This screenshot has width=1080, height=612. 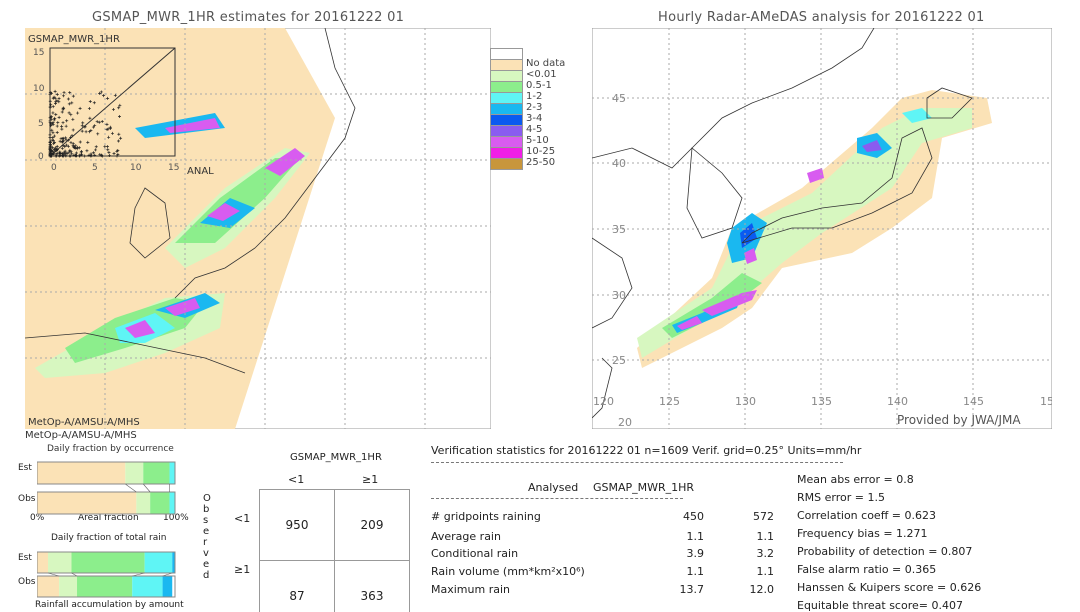 What do you see at coordinates (372, 525) in the screenshot?
I see `cell-false-alarm: 209` at bounding box center [372, 525].